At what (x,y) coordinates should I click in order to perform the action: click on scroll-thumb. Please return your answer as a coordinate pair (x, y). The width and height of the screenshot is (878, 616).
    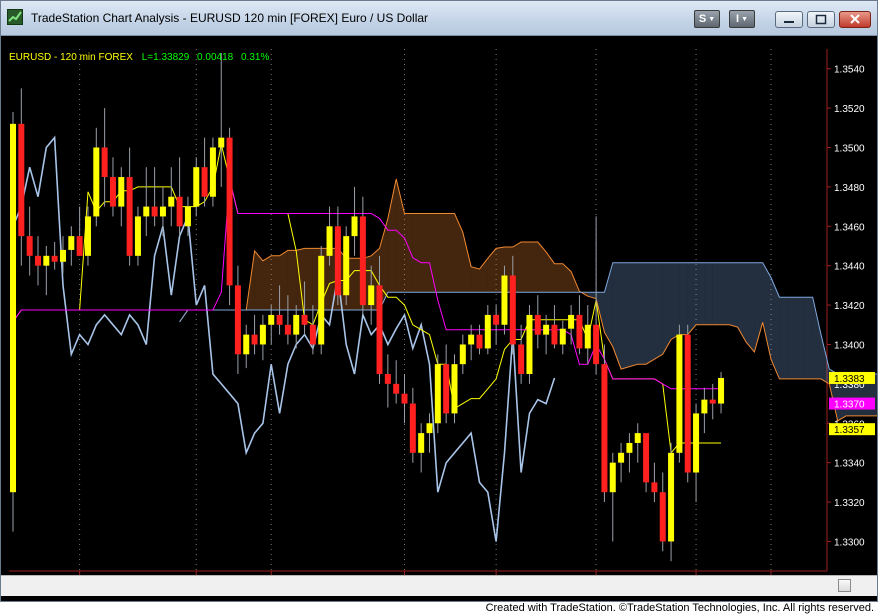
    Looking at the image, I should click on (844, 585).